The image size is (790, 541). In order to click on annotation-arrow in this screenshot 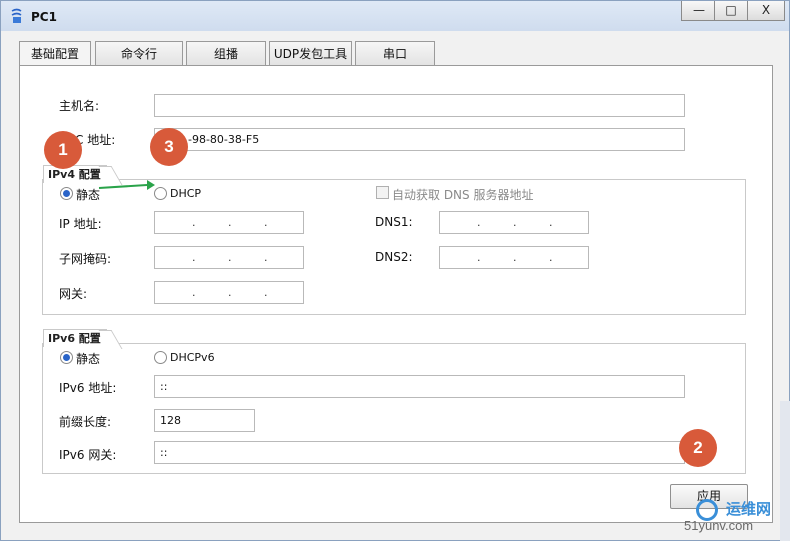, I will do `click(126, 185)`.